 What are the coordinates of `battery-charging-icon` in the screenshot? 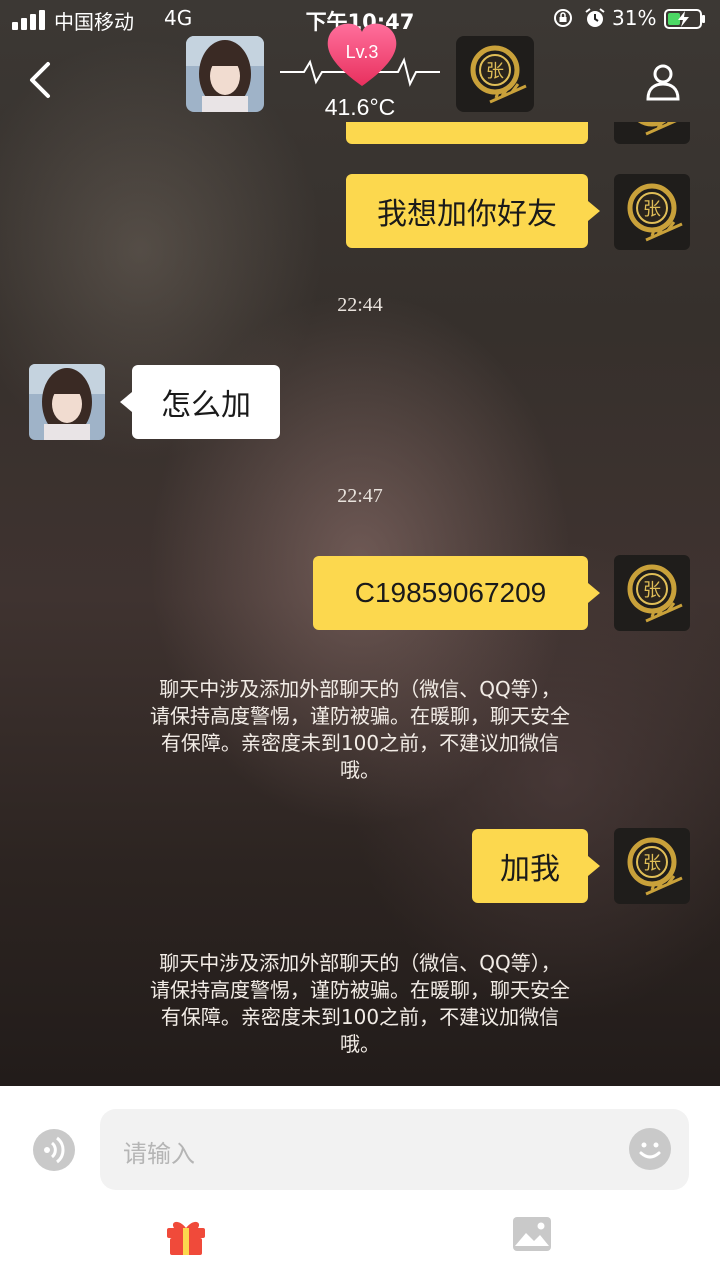 It's located at (684, 19).